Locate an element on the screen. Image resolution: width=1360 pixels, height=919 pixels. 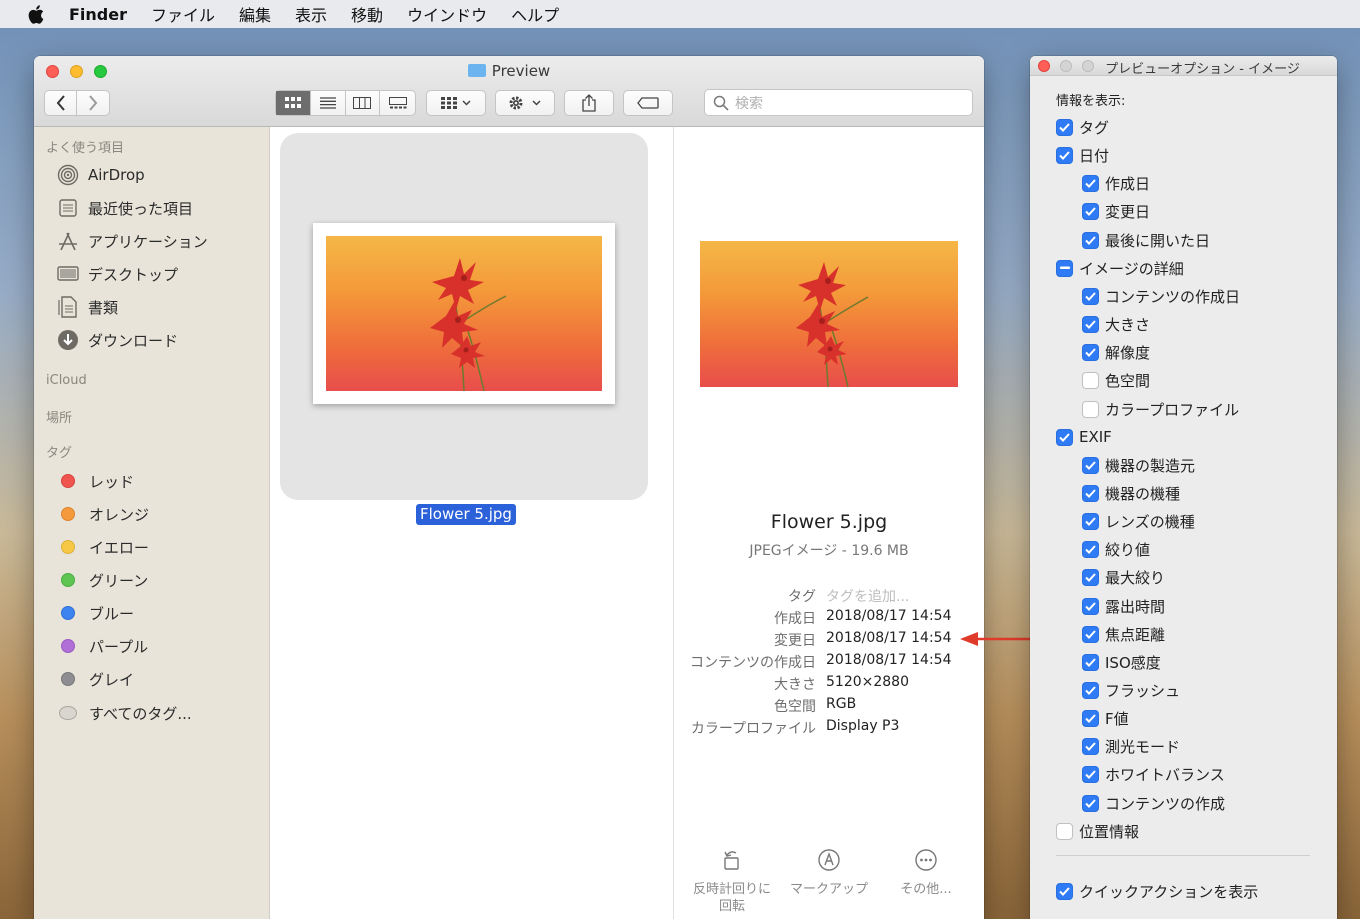
back-button is located at coordinates (61, 103).